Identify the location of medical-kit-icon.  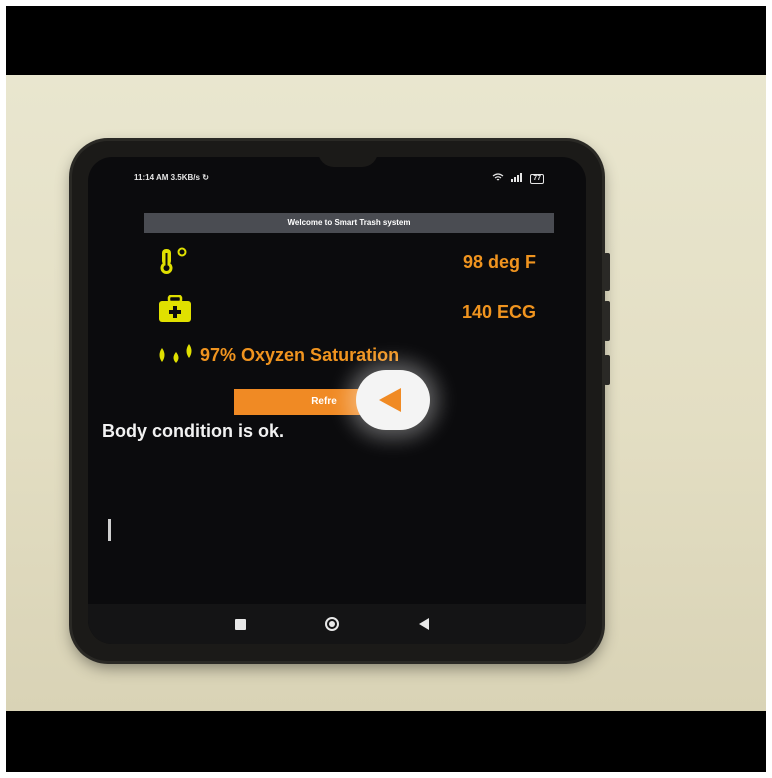
(175, 311).